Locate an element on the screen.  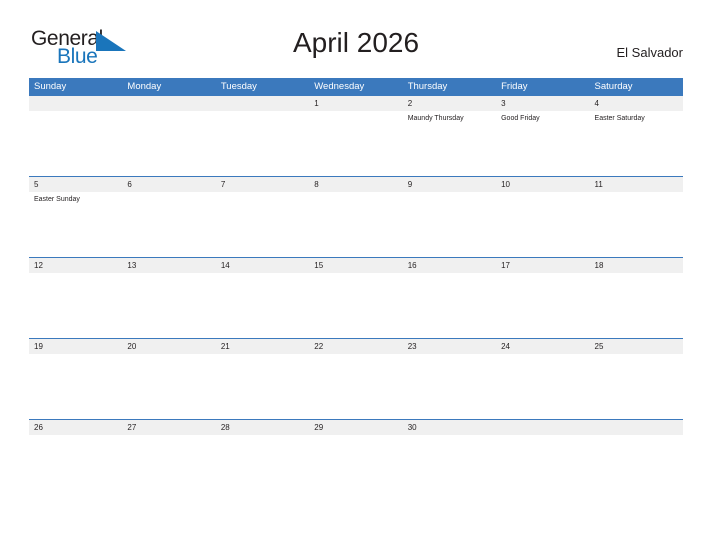
date-number: 19 is located at coordinates (75, 346).